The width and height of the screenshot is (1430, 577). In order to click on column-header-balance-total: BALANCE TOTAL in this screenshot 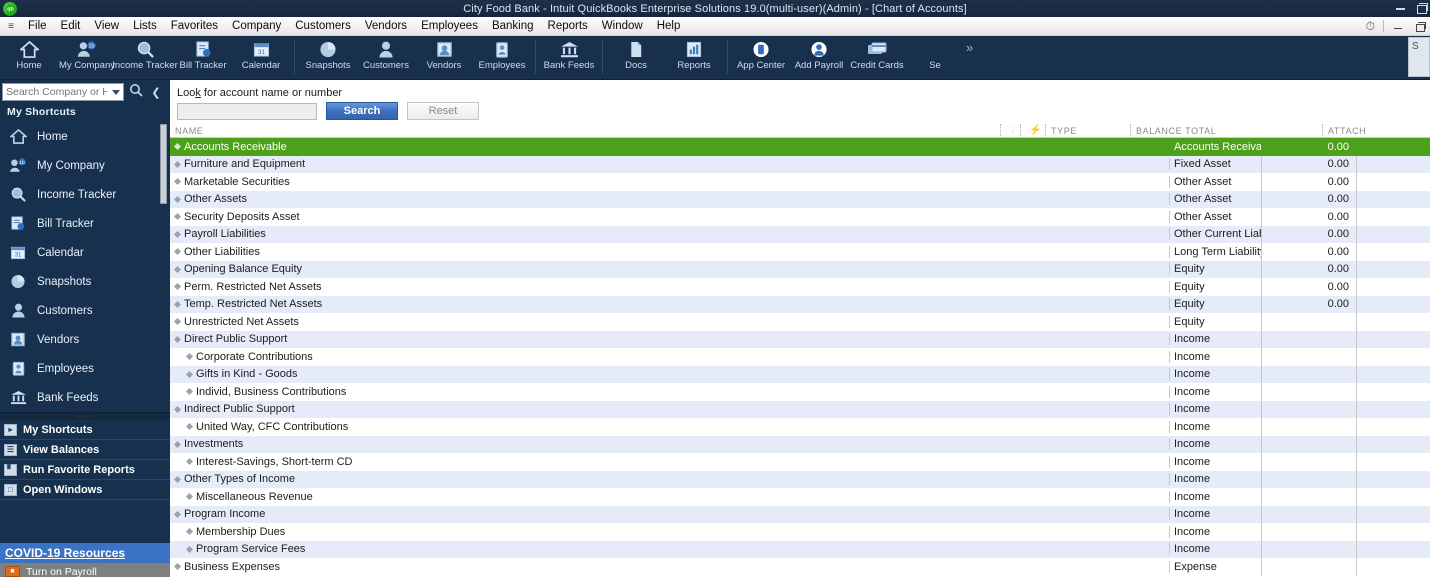, I will do `click(1226, 130)`.